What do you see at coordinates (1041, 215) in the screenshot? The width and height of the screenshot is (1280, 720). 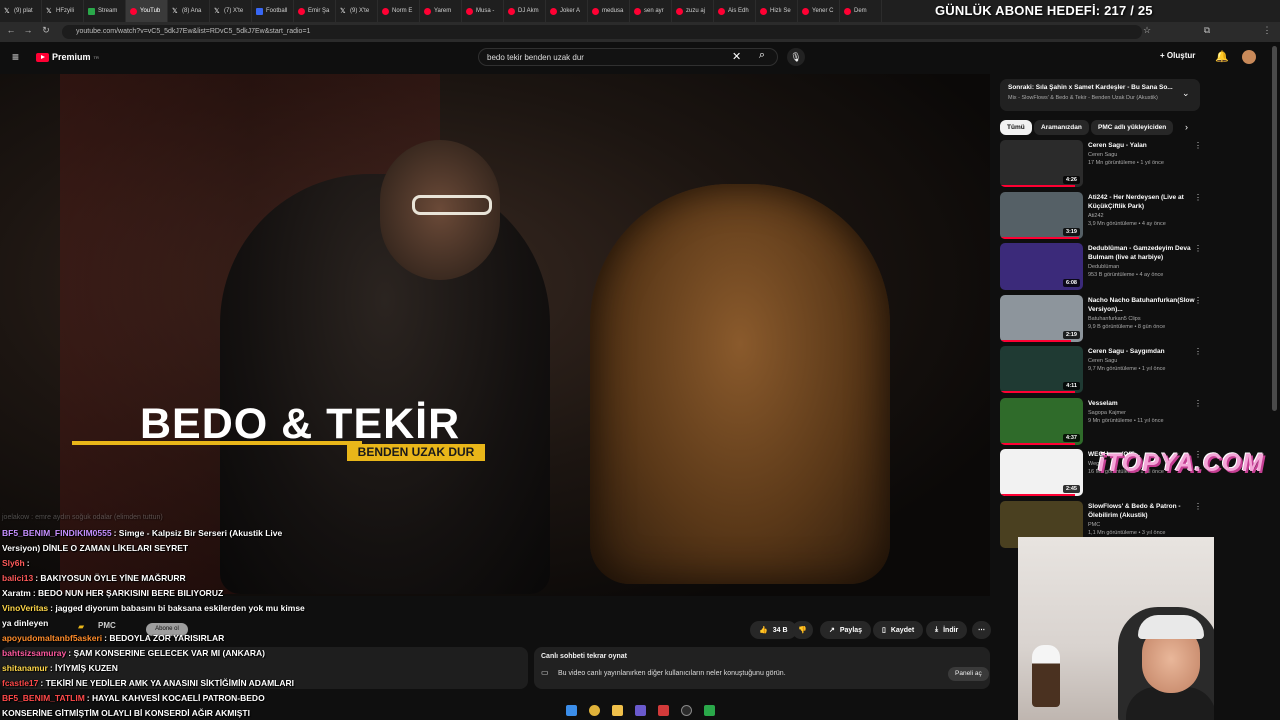 I see `video-thumbnail: 3:19` at bounding box center [1041, 215].